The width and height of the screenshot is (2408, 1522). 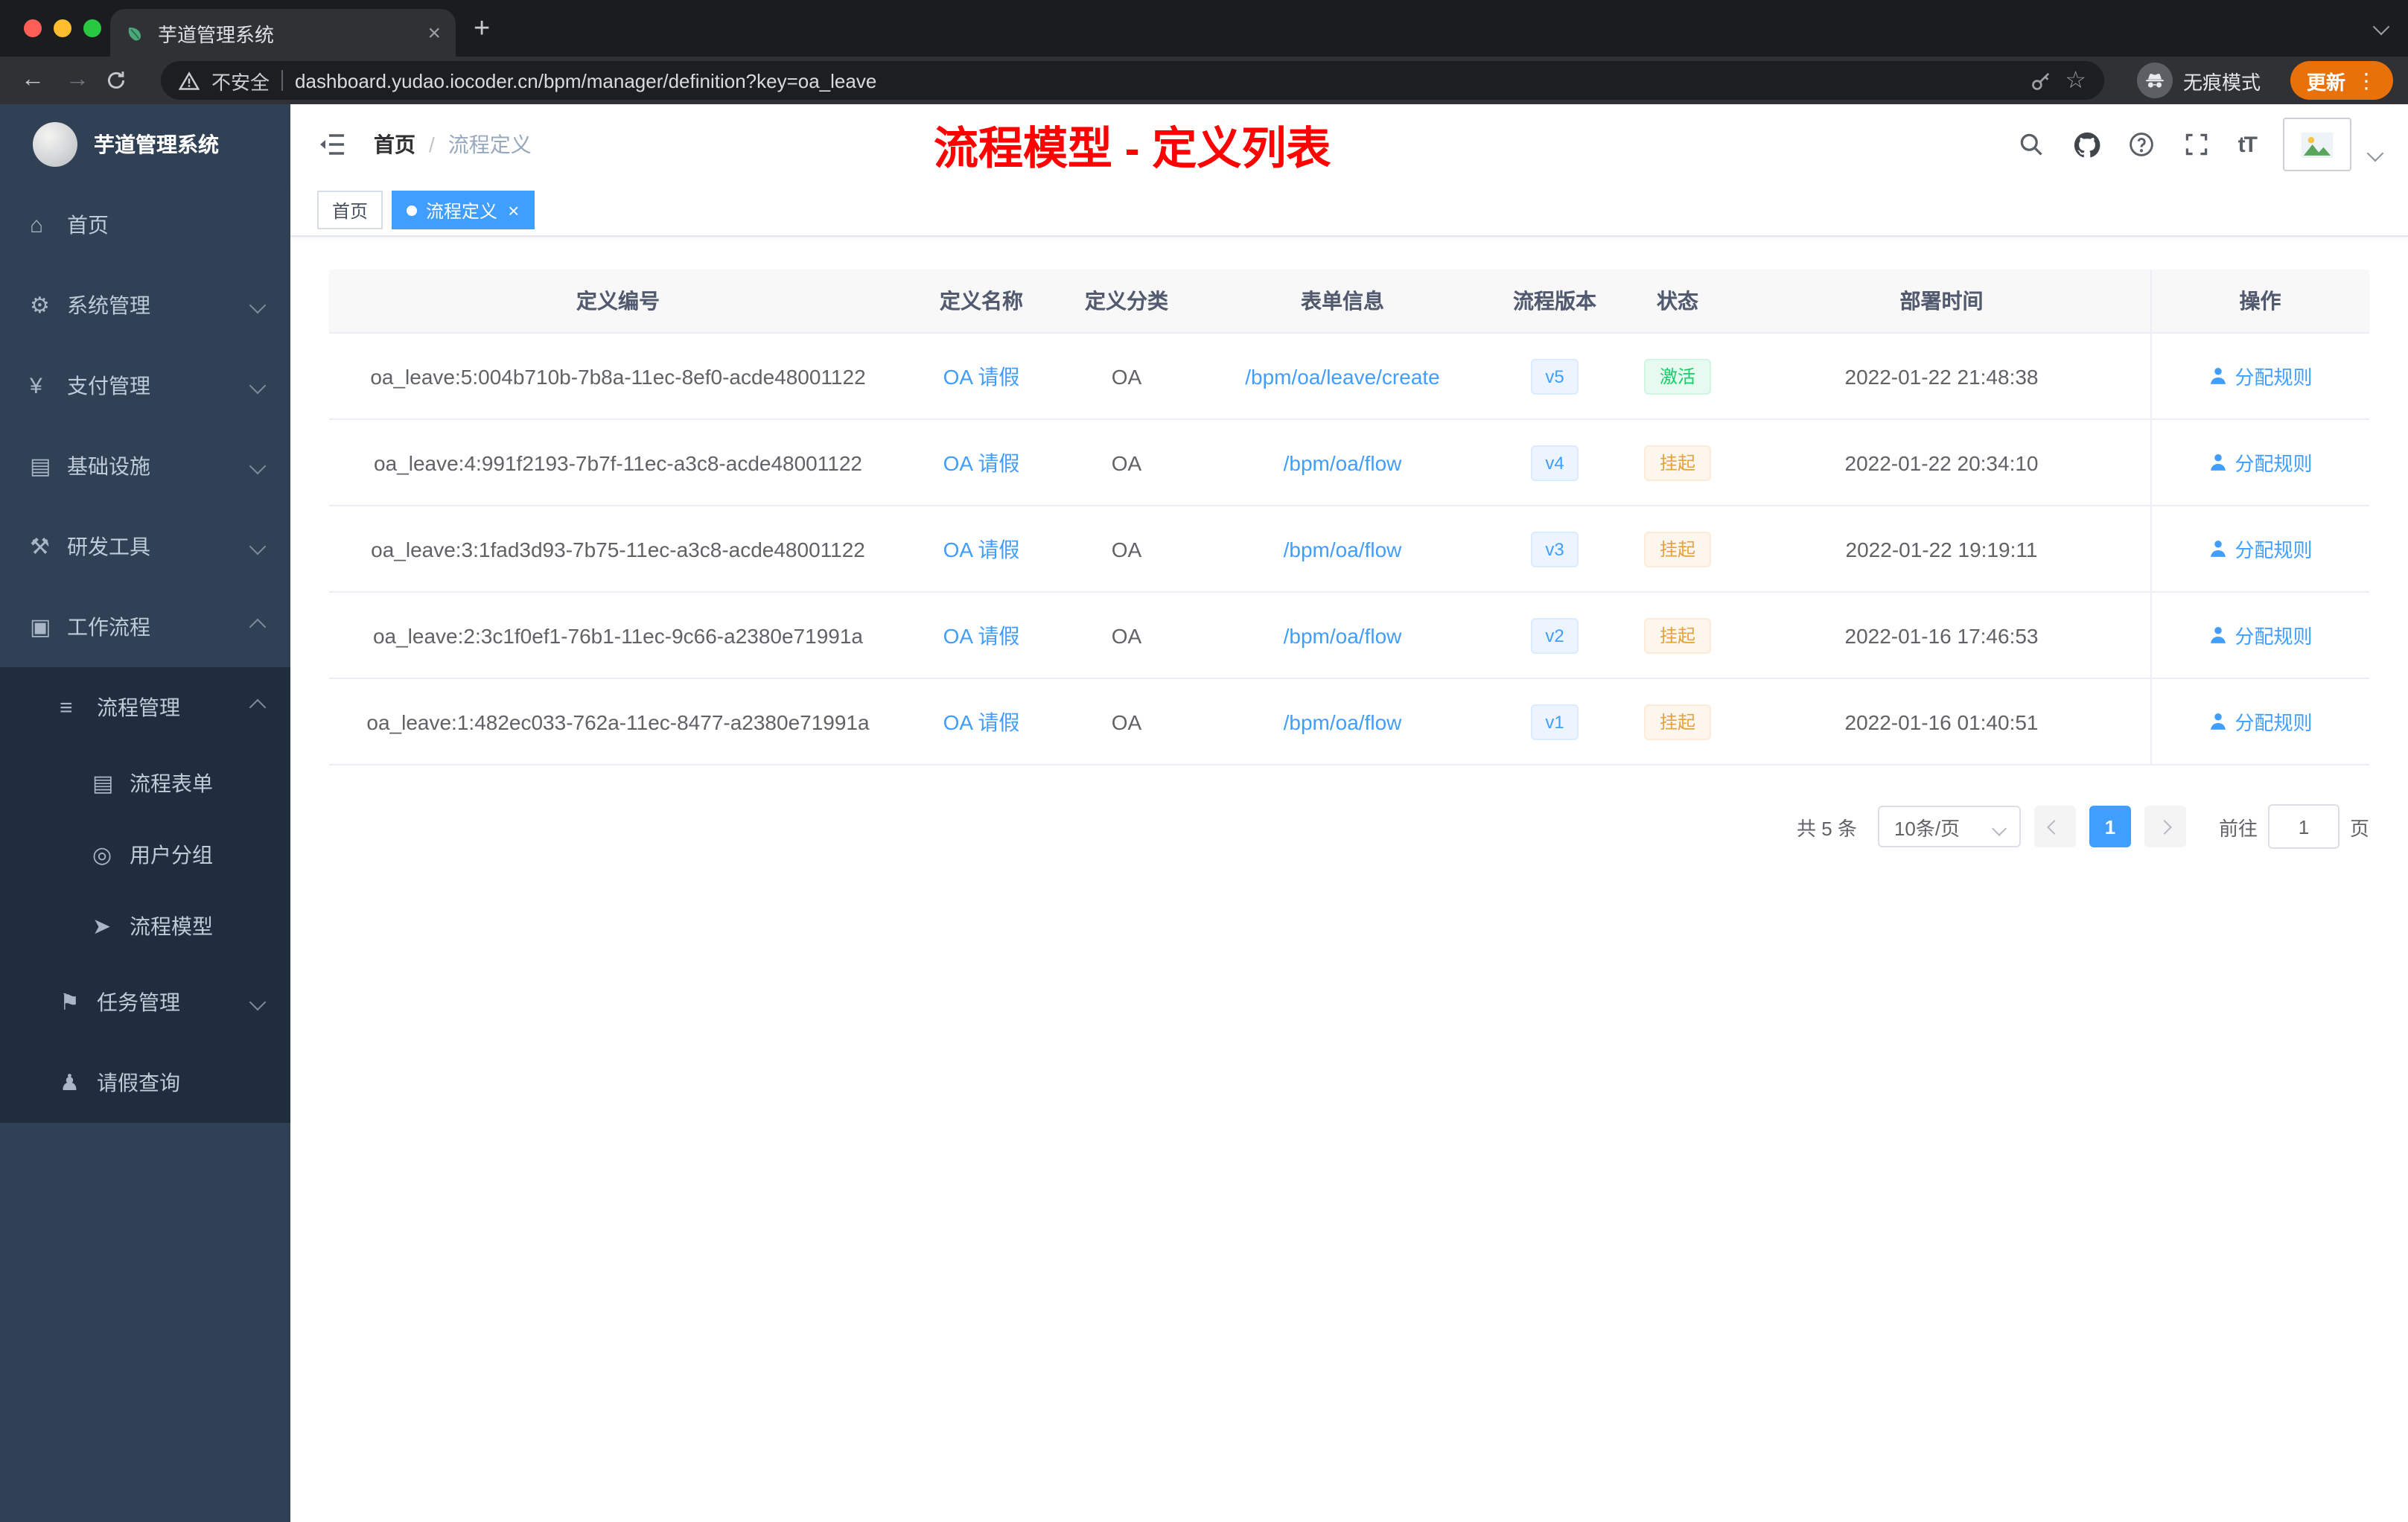 What do you see at coordinates (145, 1002) in the screenshot?
I see `sidebar-item-task-management: ⚑ 任务管理` at bounding box center [145, 1002].